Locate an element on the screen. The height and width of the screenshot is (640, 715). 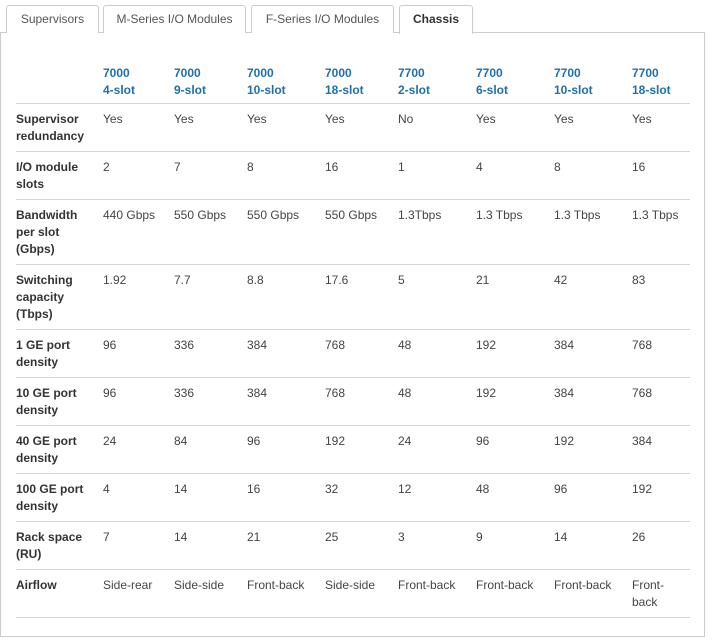
row-label: Supervisor redundancy is located at coordinates (50, 127).